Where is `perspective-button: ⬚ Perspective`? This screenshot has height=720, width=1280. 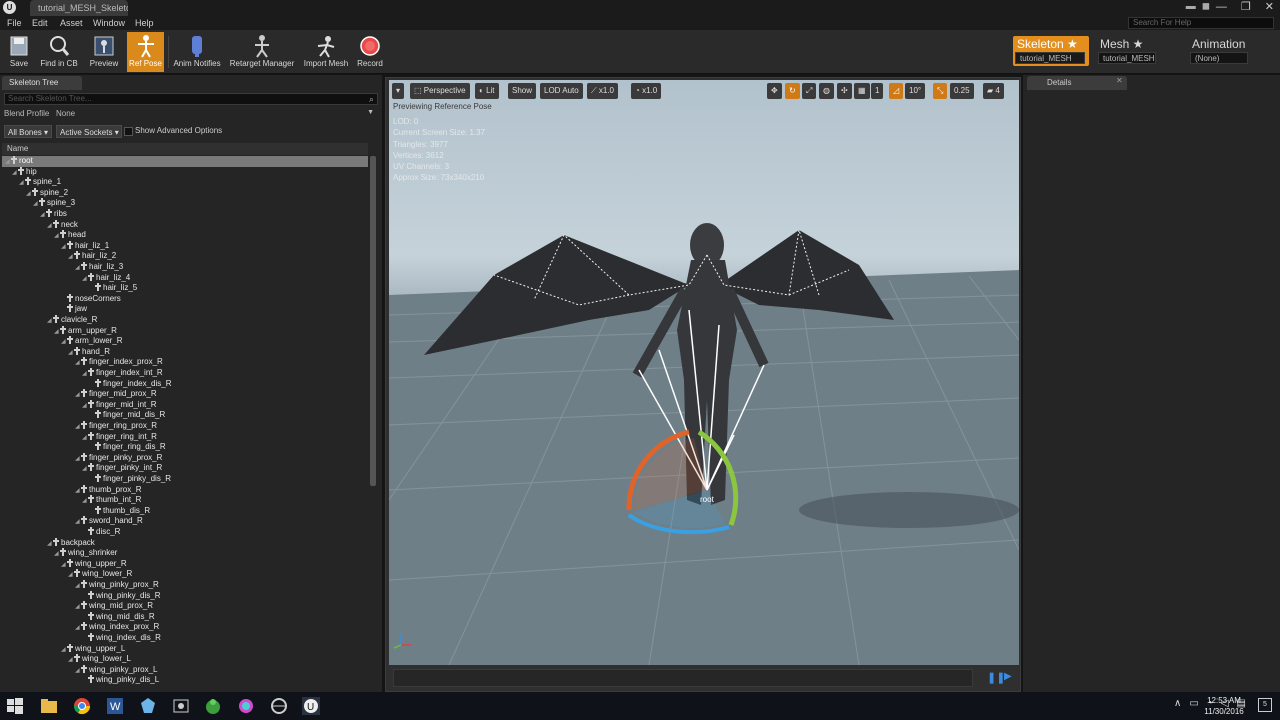
perspective-button: ⬚ Perspective is located at coordinates (440, 91).